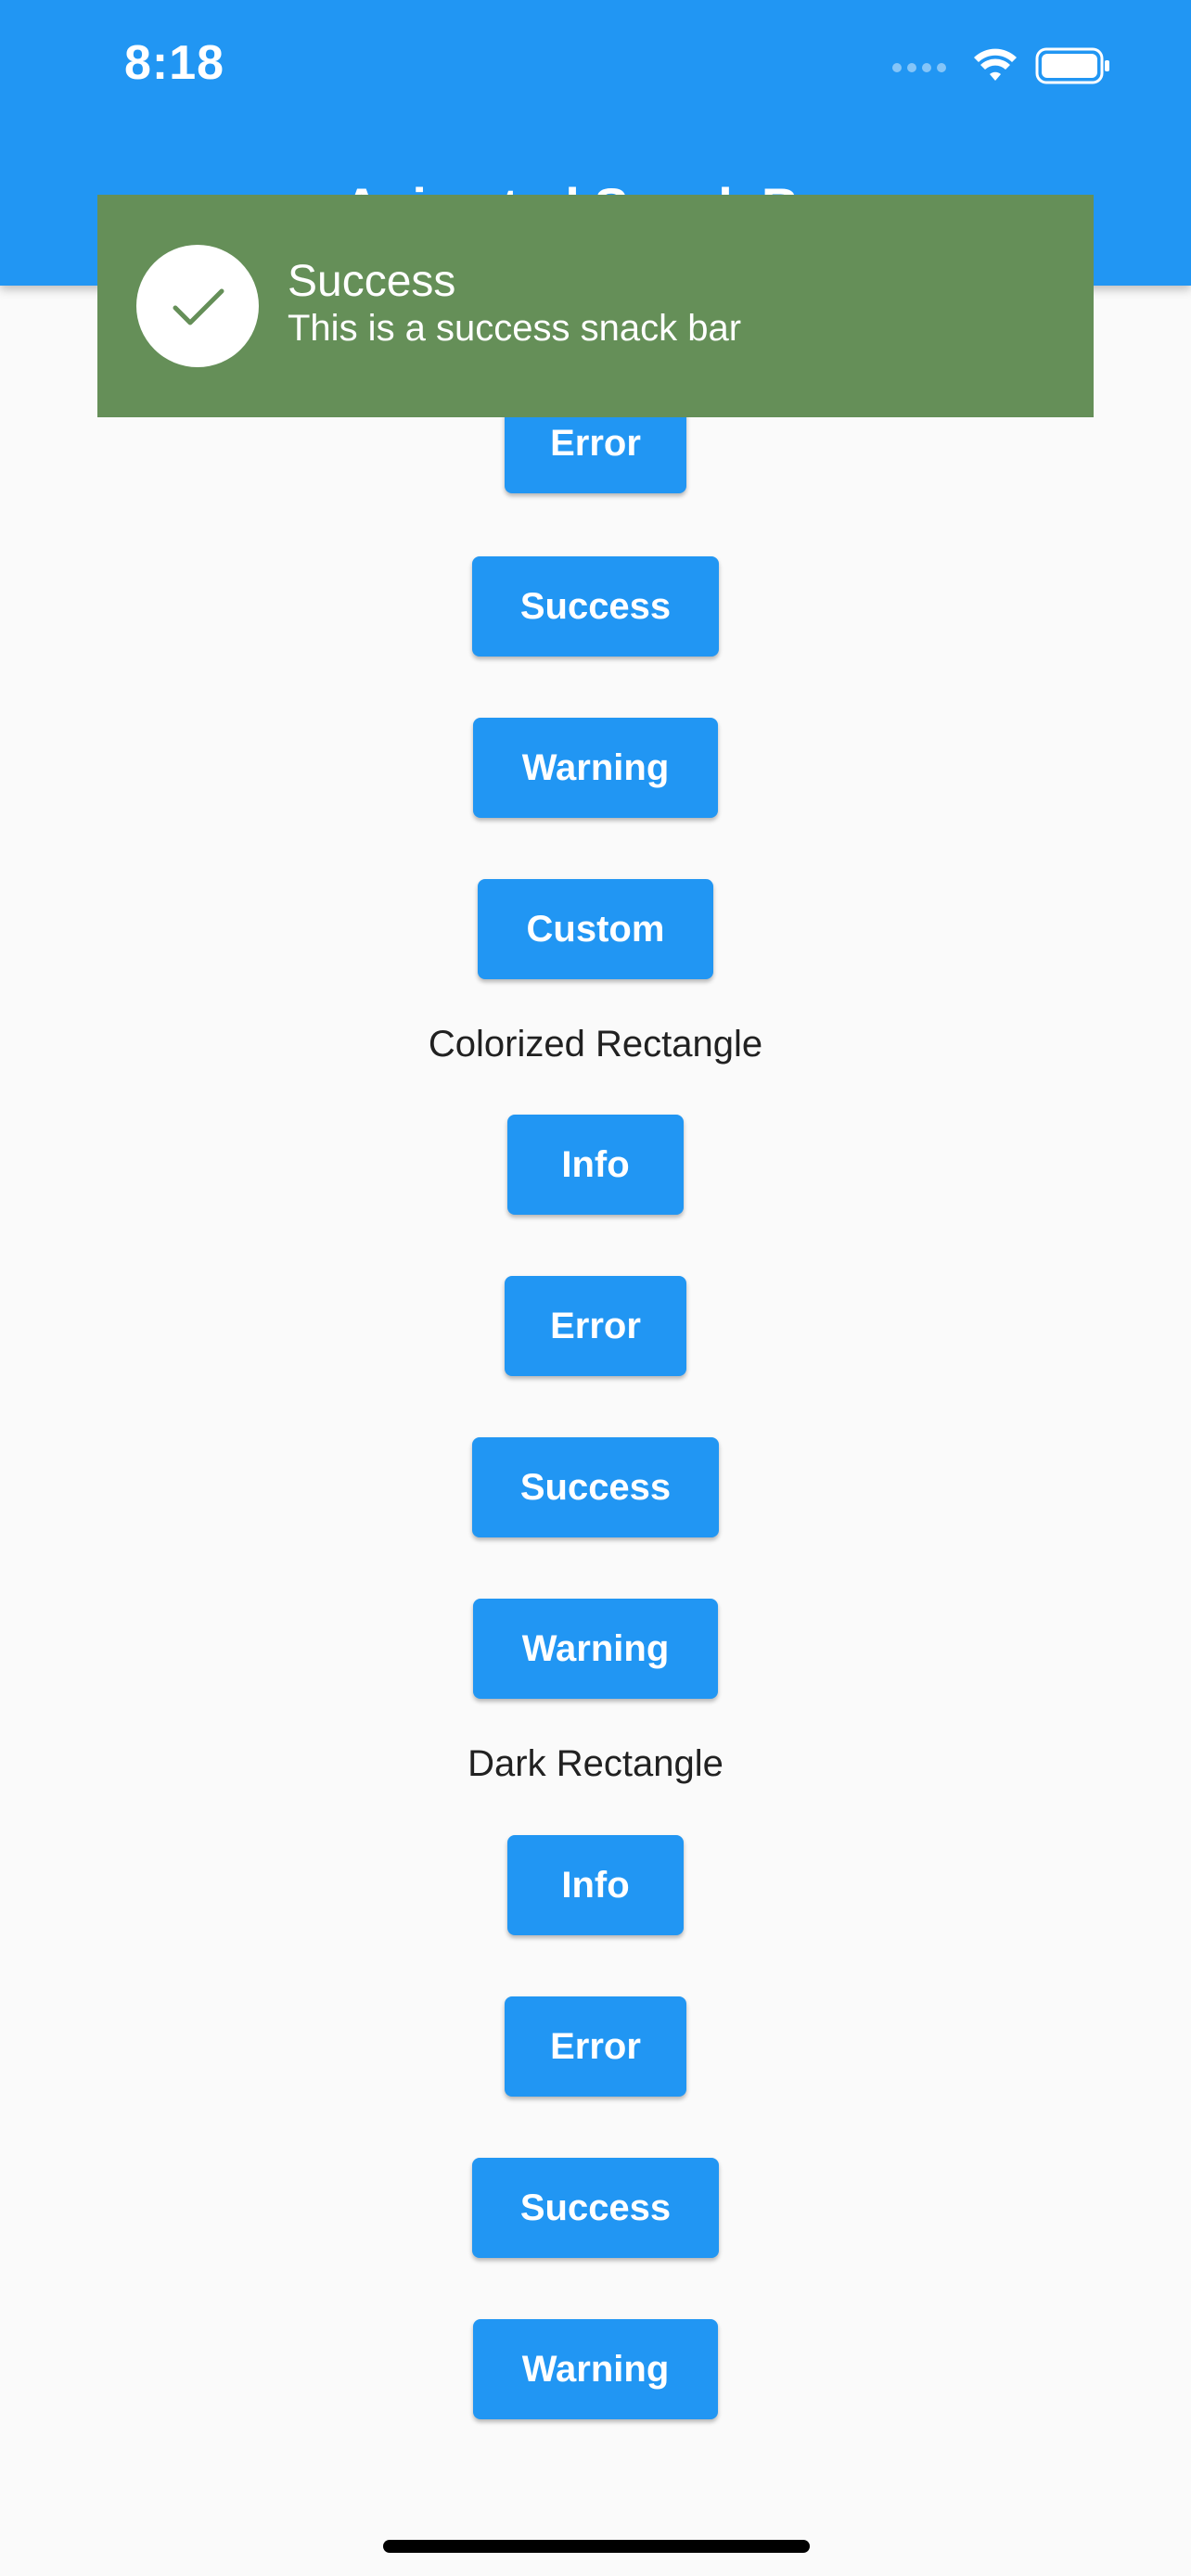 The width and height of the screenshot is (1191, 2576). Describe the element at coordinates (595, 306) in the screenshot. I see `success-snackbar: Success This is a success snack bar` at that location.